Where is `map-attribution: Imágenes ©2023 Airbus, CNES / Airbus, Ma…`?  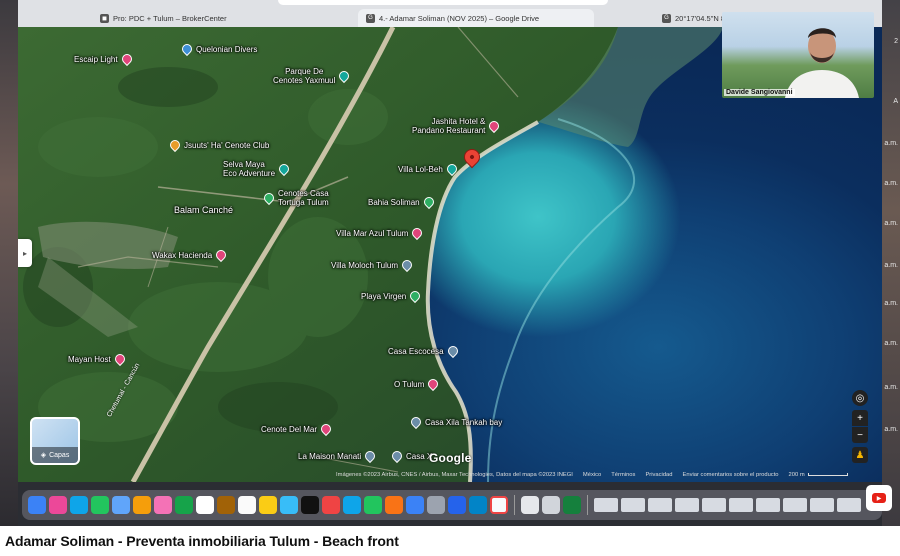 map-attribution: Imágenes ©2023 Airbus, CNES / Airbus, Ma… is located at coordinates (592, 475).